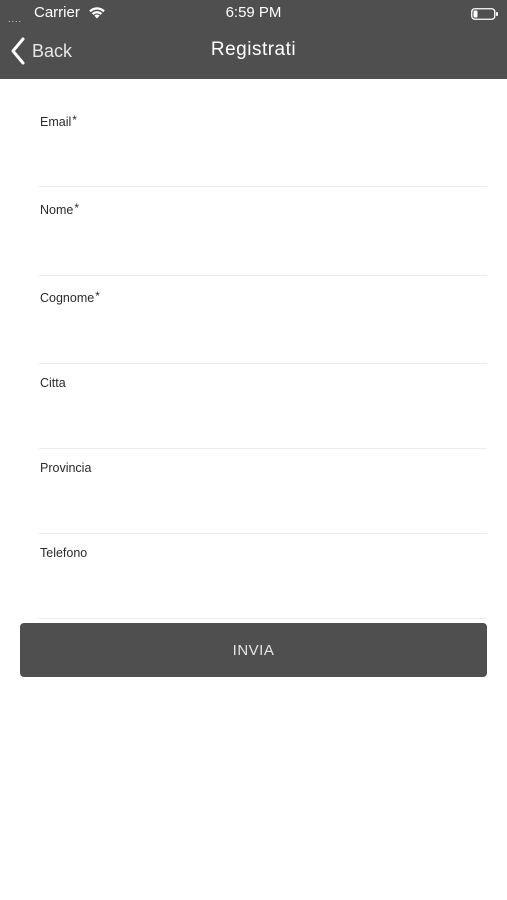  What do you see at coordinates (58, 121) in the screenshot?
I see `email-label: Email*` at bounding box center [58, 121].